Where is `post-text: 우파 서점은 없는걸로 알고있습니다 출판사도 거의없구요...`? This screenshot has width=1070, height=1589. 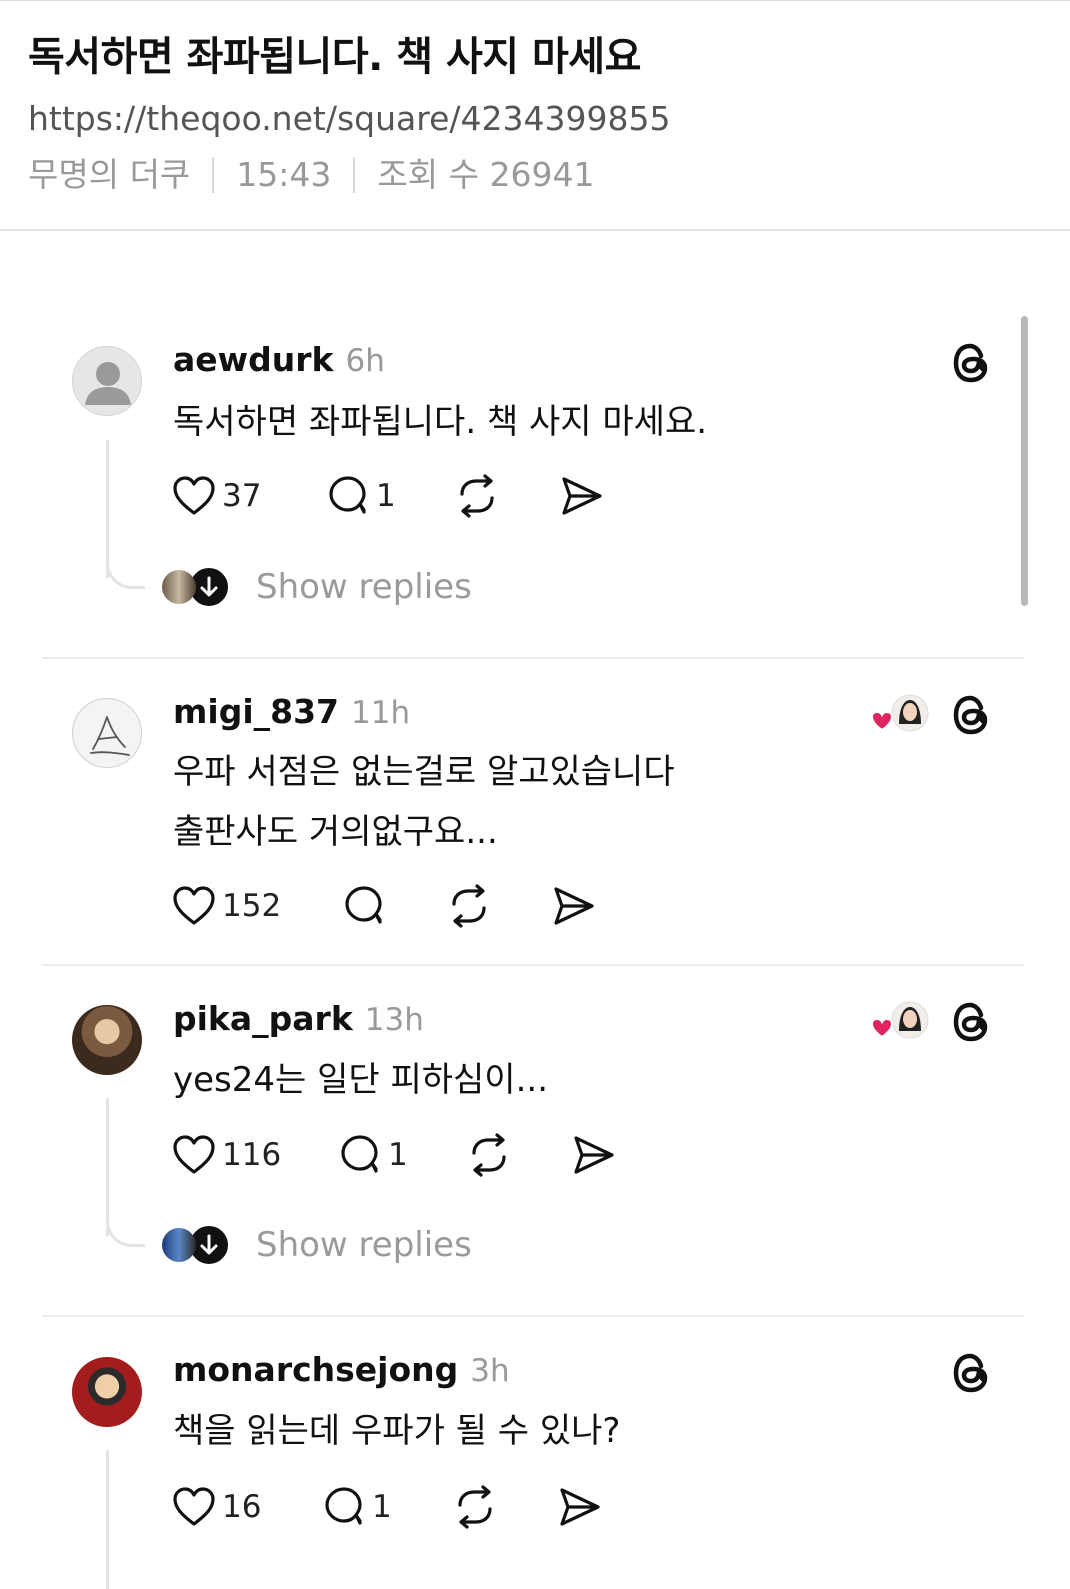
post-text: 우파 서점은 없는걸로 알고있습니다 출판사도 거의없구요... is located at coordinates (424, 802).